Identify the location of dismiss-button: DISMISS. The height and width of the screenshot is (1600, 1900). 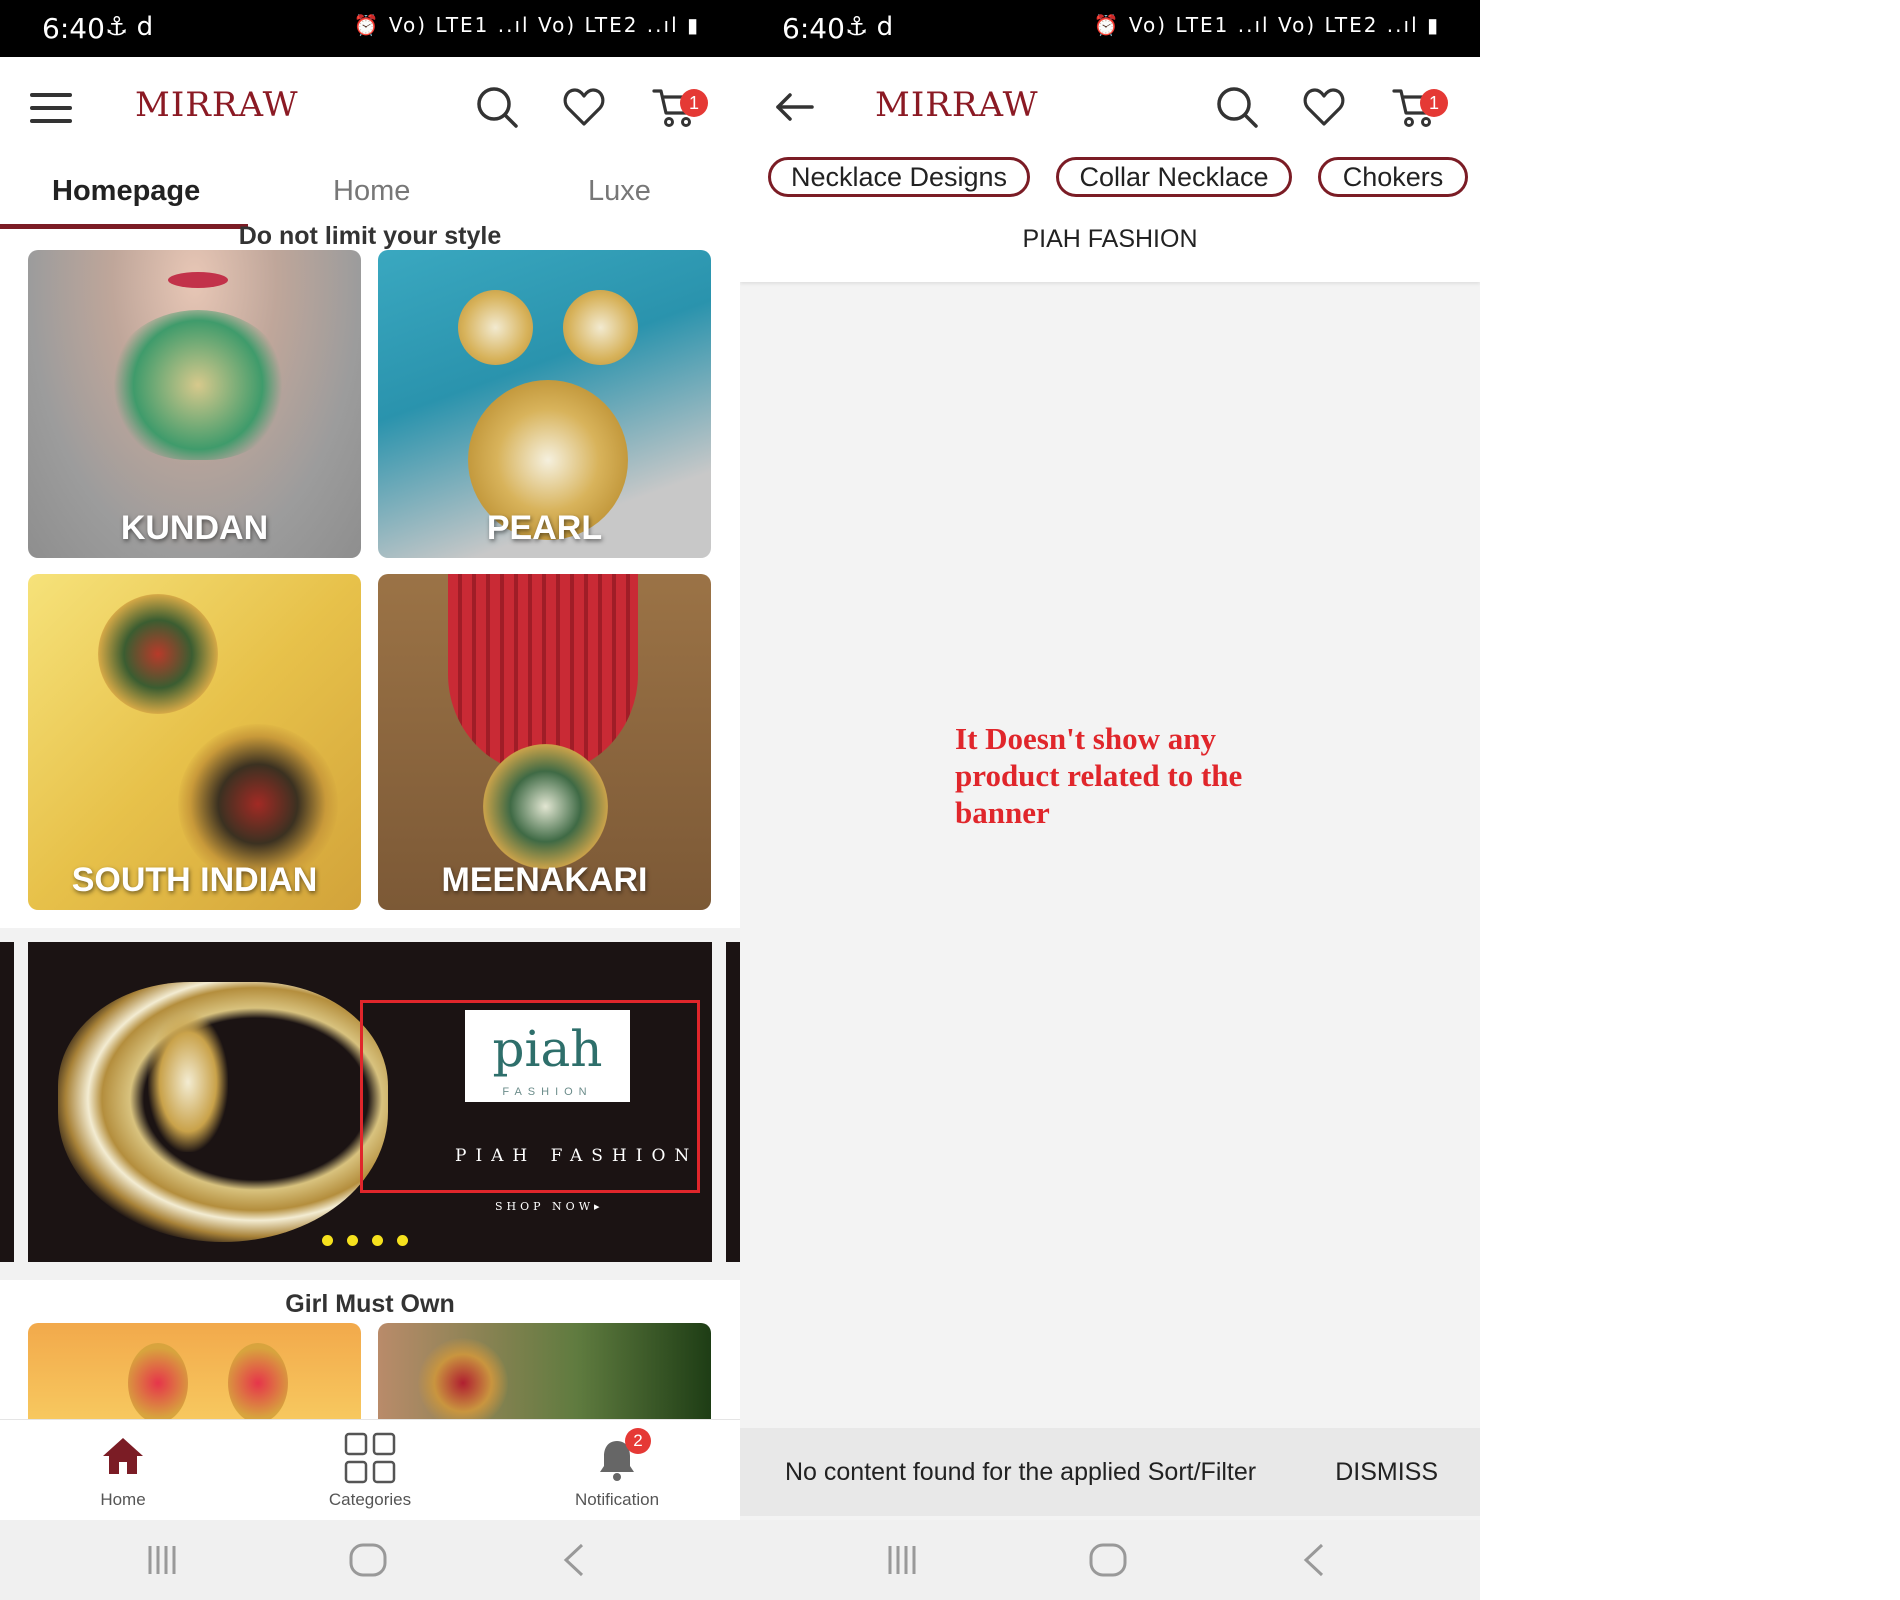
(1386, 1472).